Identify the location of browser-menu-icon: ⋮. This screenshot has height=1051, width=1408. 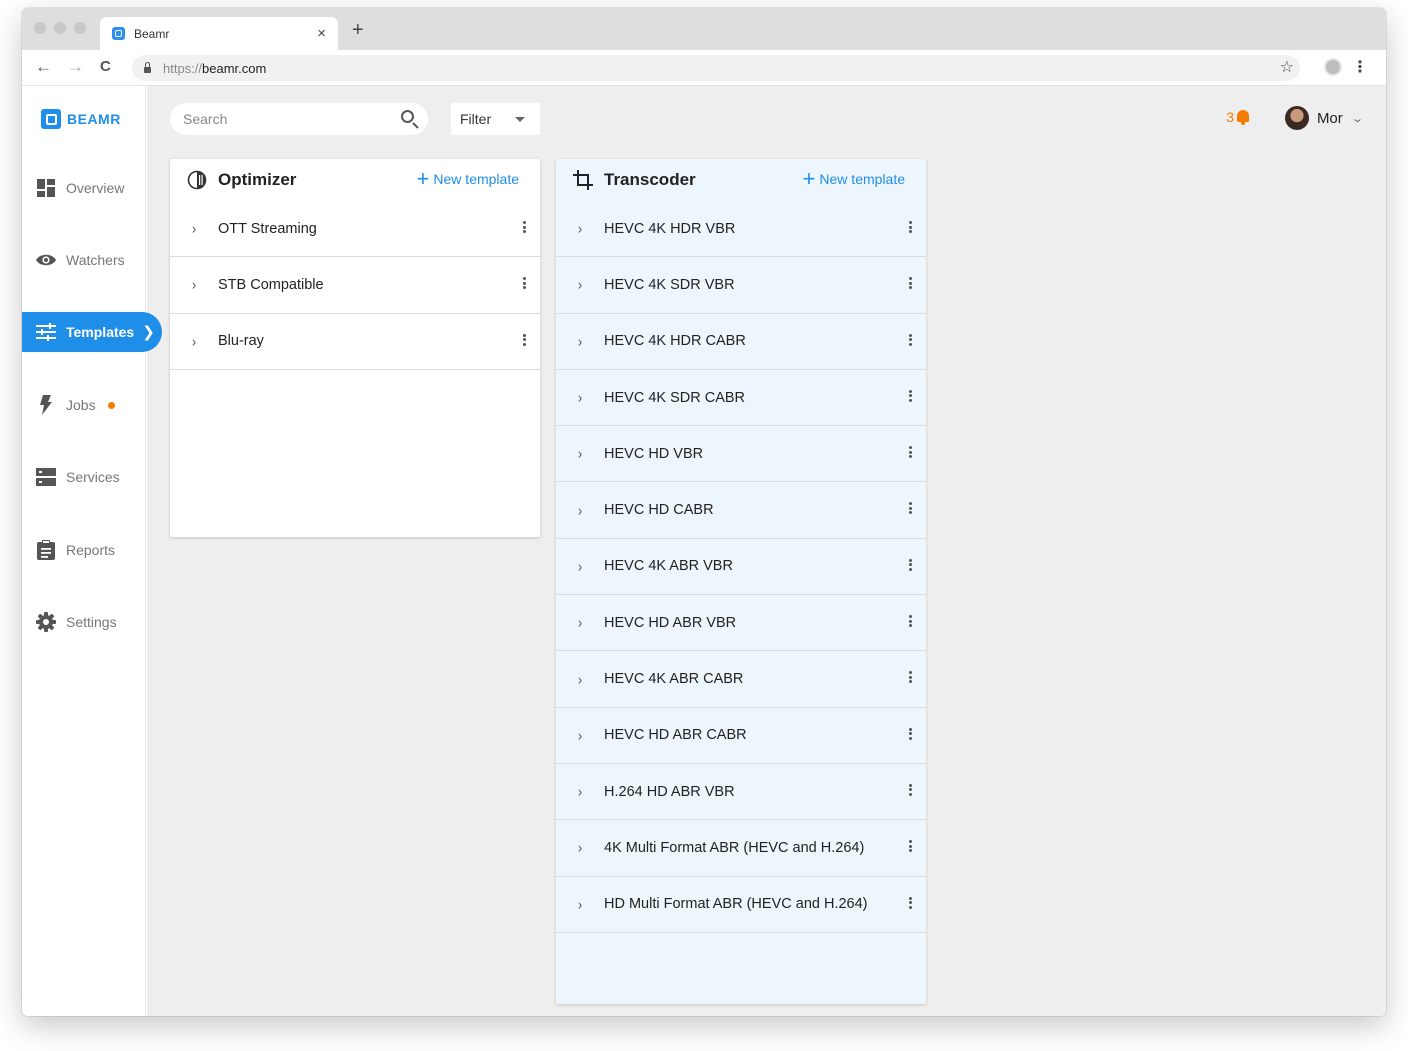
(1360, 67).